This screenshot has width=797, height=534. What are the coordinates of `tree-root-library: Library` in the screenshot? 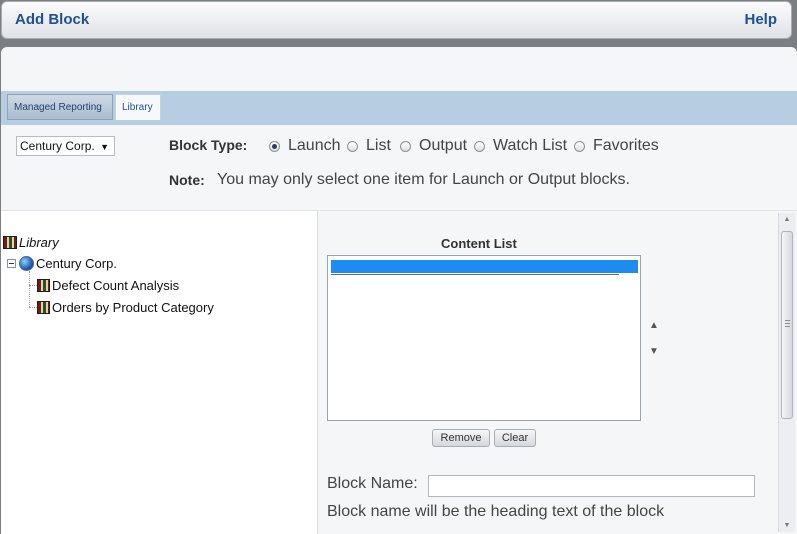 It's located at (31, 242).